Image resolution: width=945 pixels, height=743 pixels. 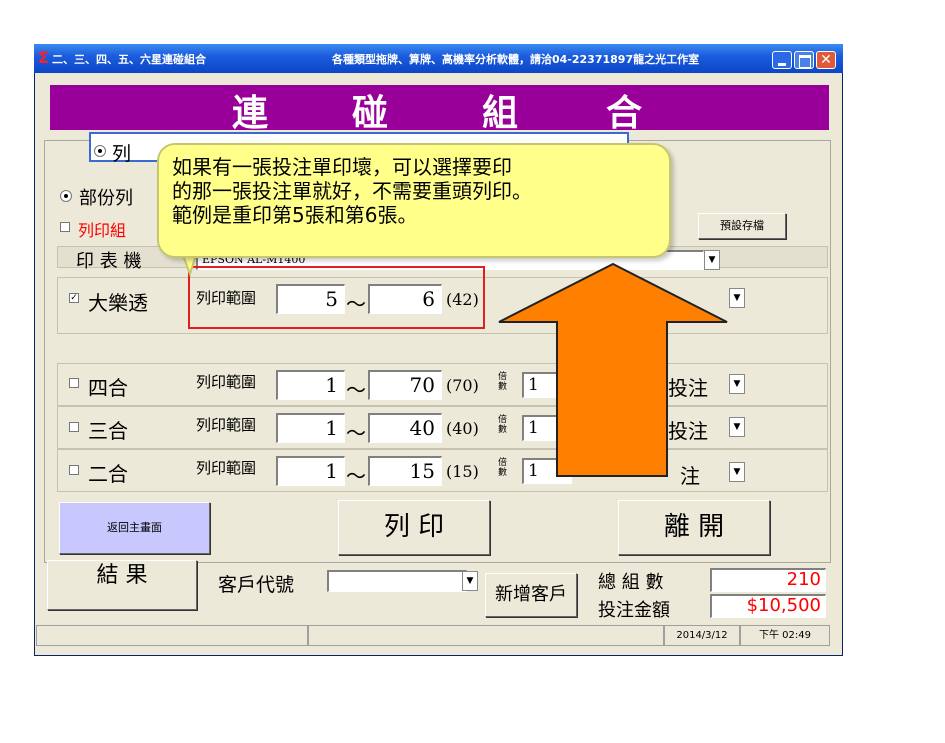 I want to click on maximize-icon, so click(x=804, y=60).